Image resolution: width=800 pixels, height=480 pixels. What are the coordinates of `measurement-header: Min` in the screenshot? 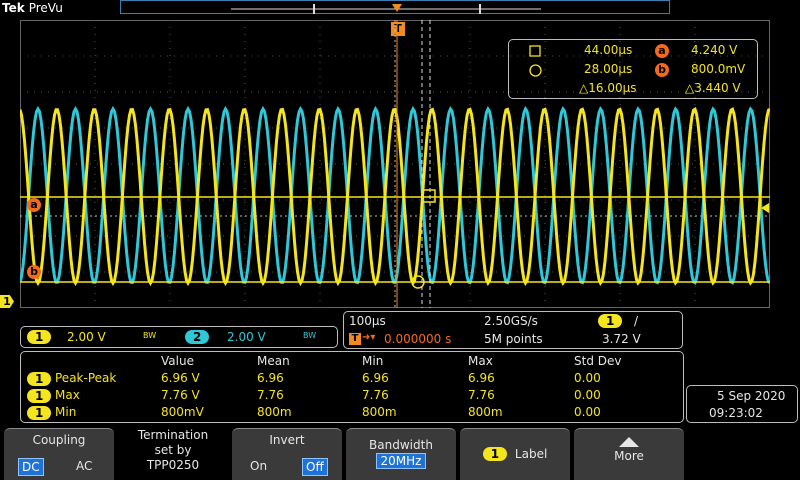 It's located at (373, 361).